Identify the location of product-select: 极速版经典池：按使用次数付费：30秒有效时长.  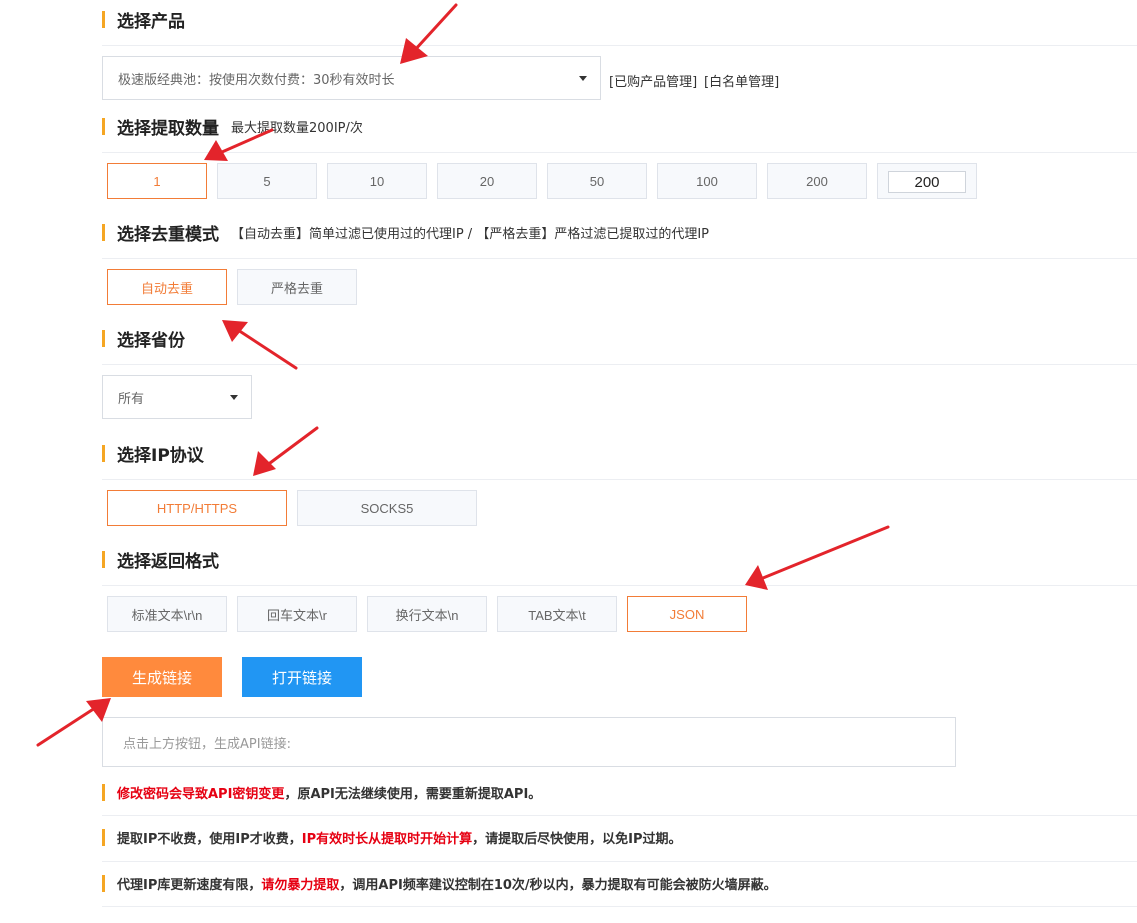
(351, 78).